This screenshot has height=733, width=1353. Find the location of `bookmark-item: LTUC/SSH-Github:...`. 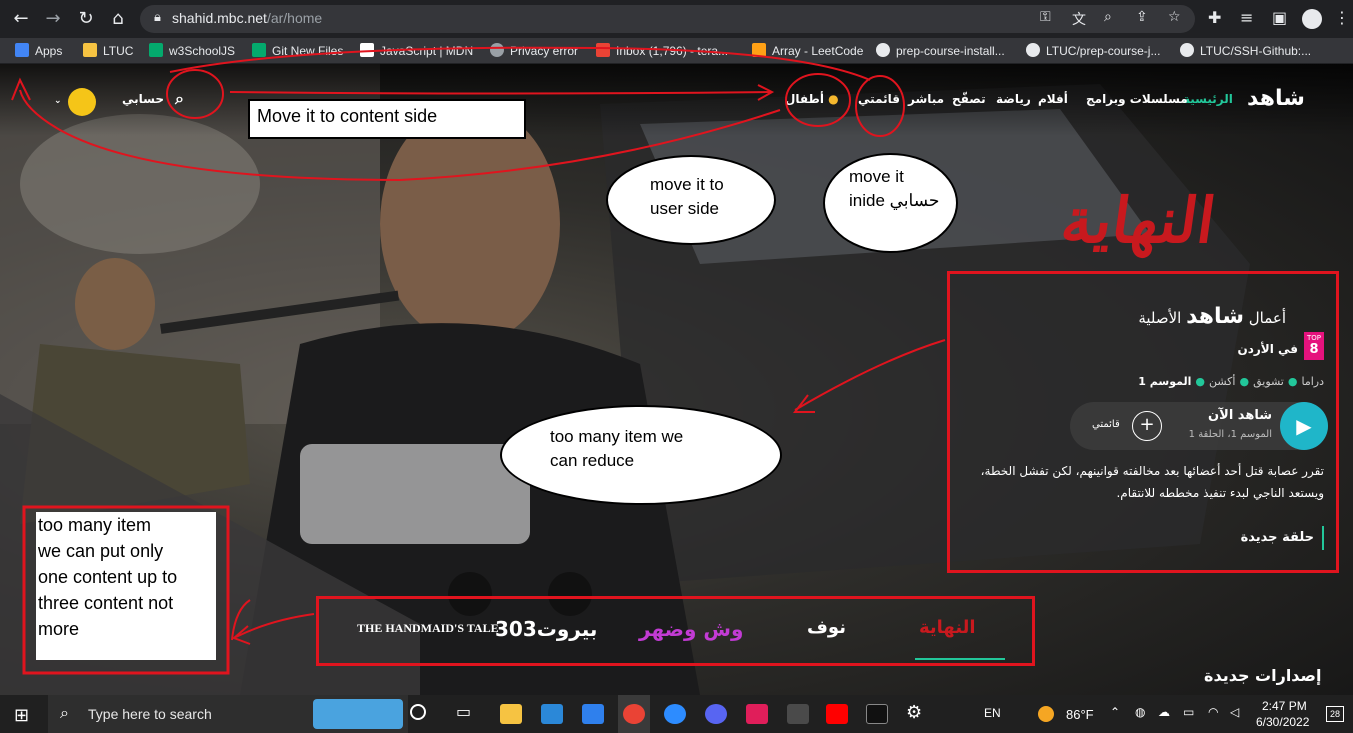

bookmark-item: LTUC/SSH-Github:... is located at coordinates (1245, 50).